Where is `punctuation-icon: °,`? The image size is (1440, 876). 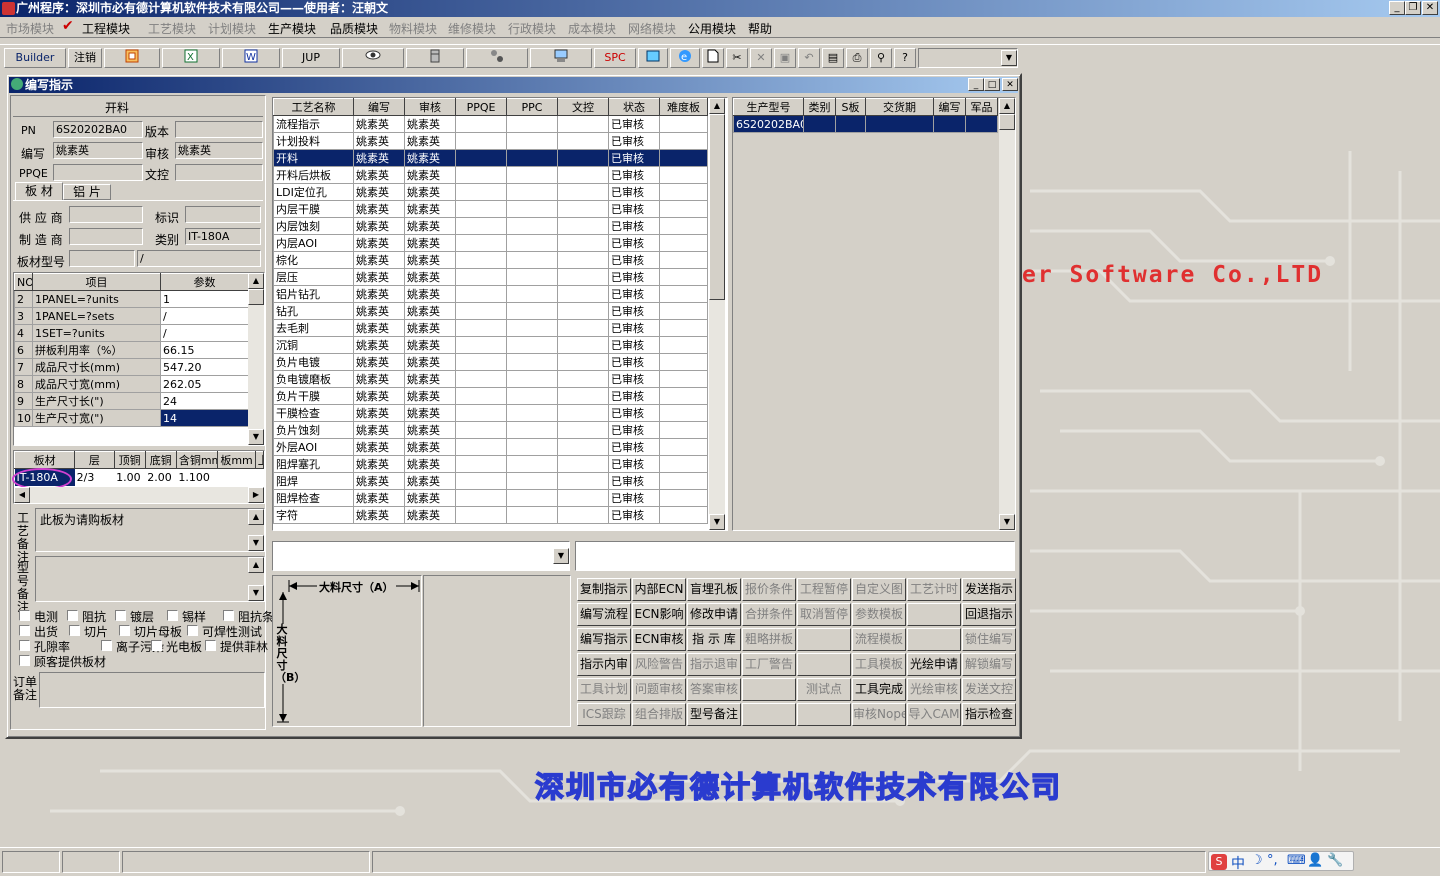 punctuation-icon: °, is located at coordinates (1272, 860).